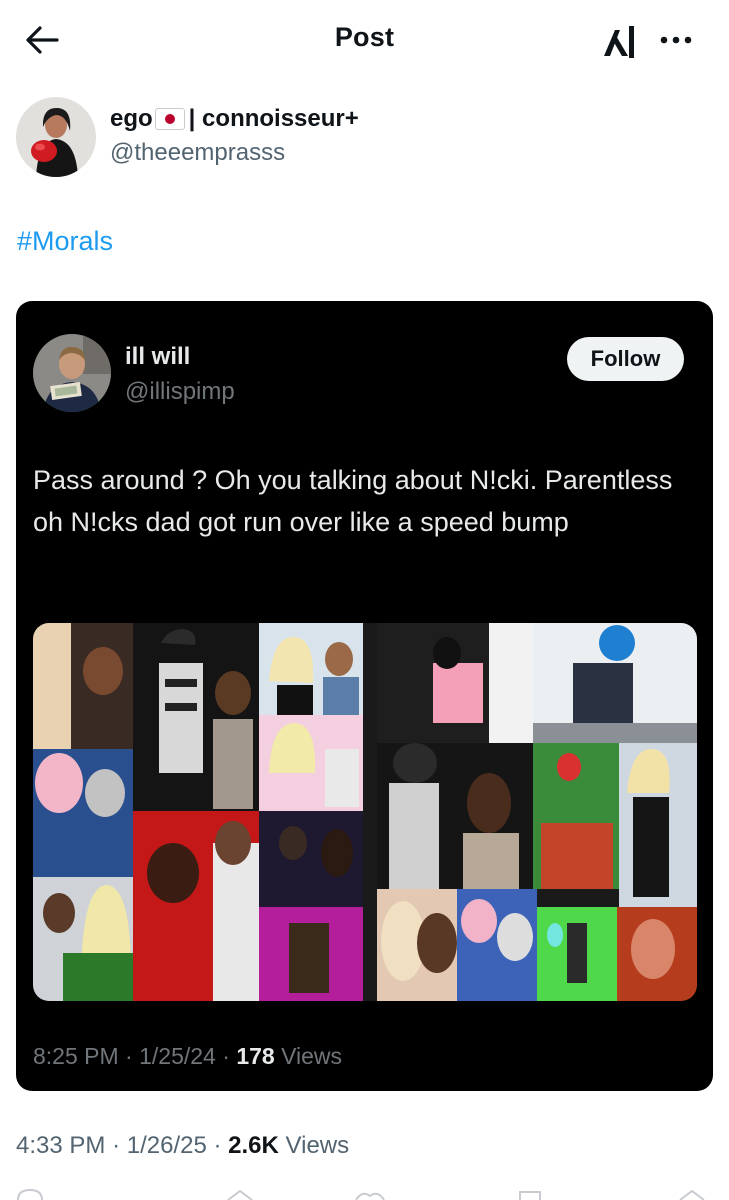  I want to click on grok-icon, so click(619, 42).